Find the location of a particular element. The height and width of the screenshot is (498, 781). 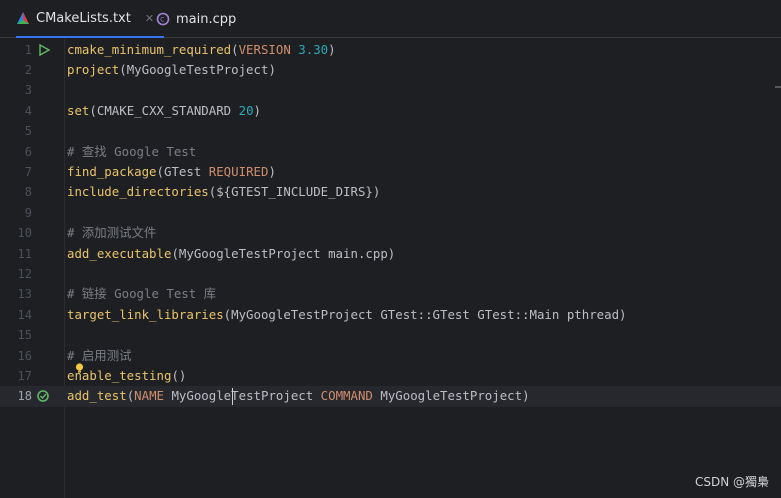

svg-text: C is located at coordinates (162, 20).